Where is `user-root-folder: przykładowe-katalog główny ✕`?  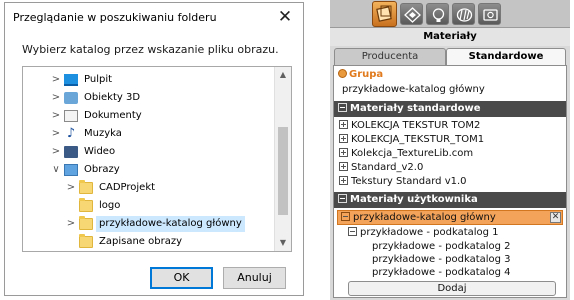
user-root-folder: przykładowe-katalog główny ✕ is located at coordinates (450, 217).